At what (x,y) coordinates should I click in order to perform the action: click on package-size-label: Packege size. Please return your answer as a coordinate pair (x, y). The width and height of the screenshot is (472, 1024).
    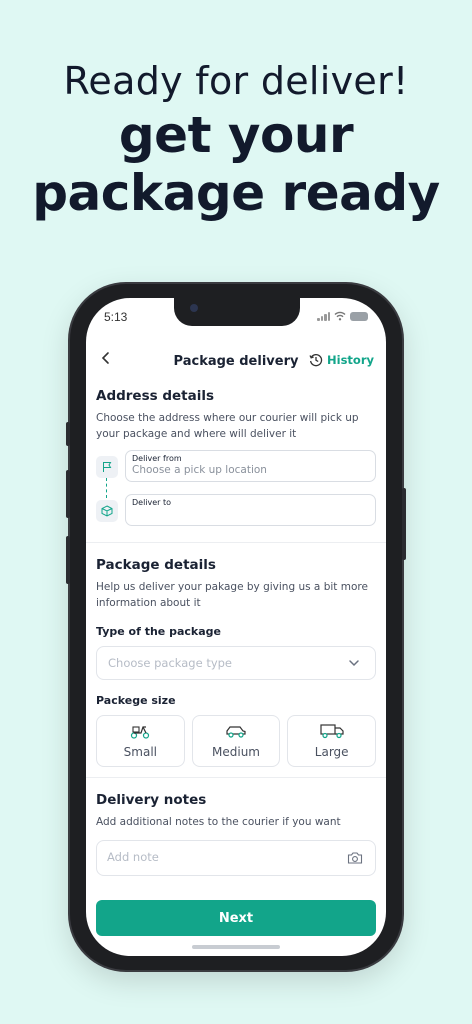
    Looking at the image, I should click on (136, 700).